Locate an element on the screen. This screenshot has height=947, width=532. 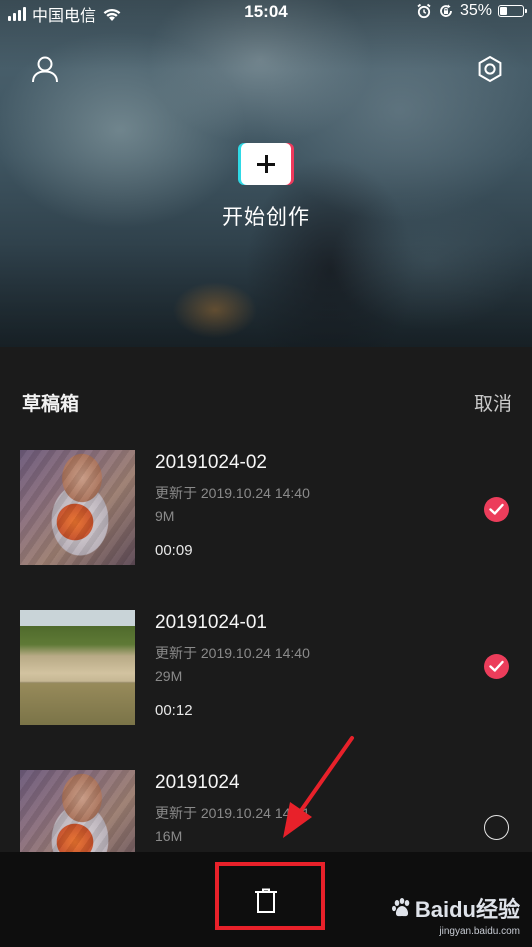
draft-title: 20191024-01 is located at coordinates (211, 622).